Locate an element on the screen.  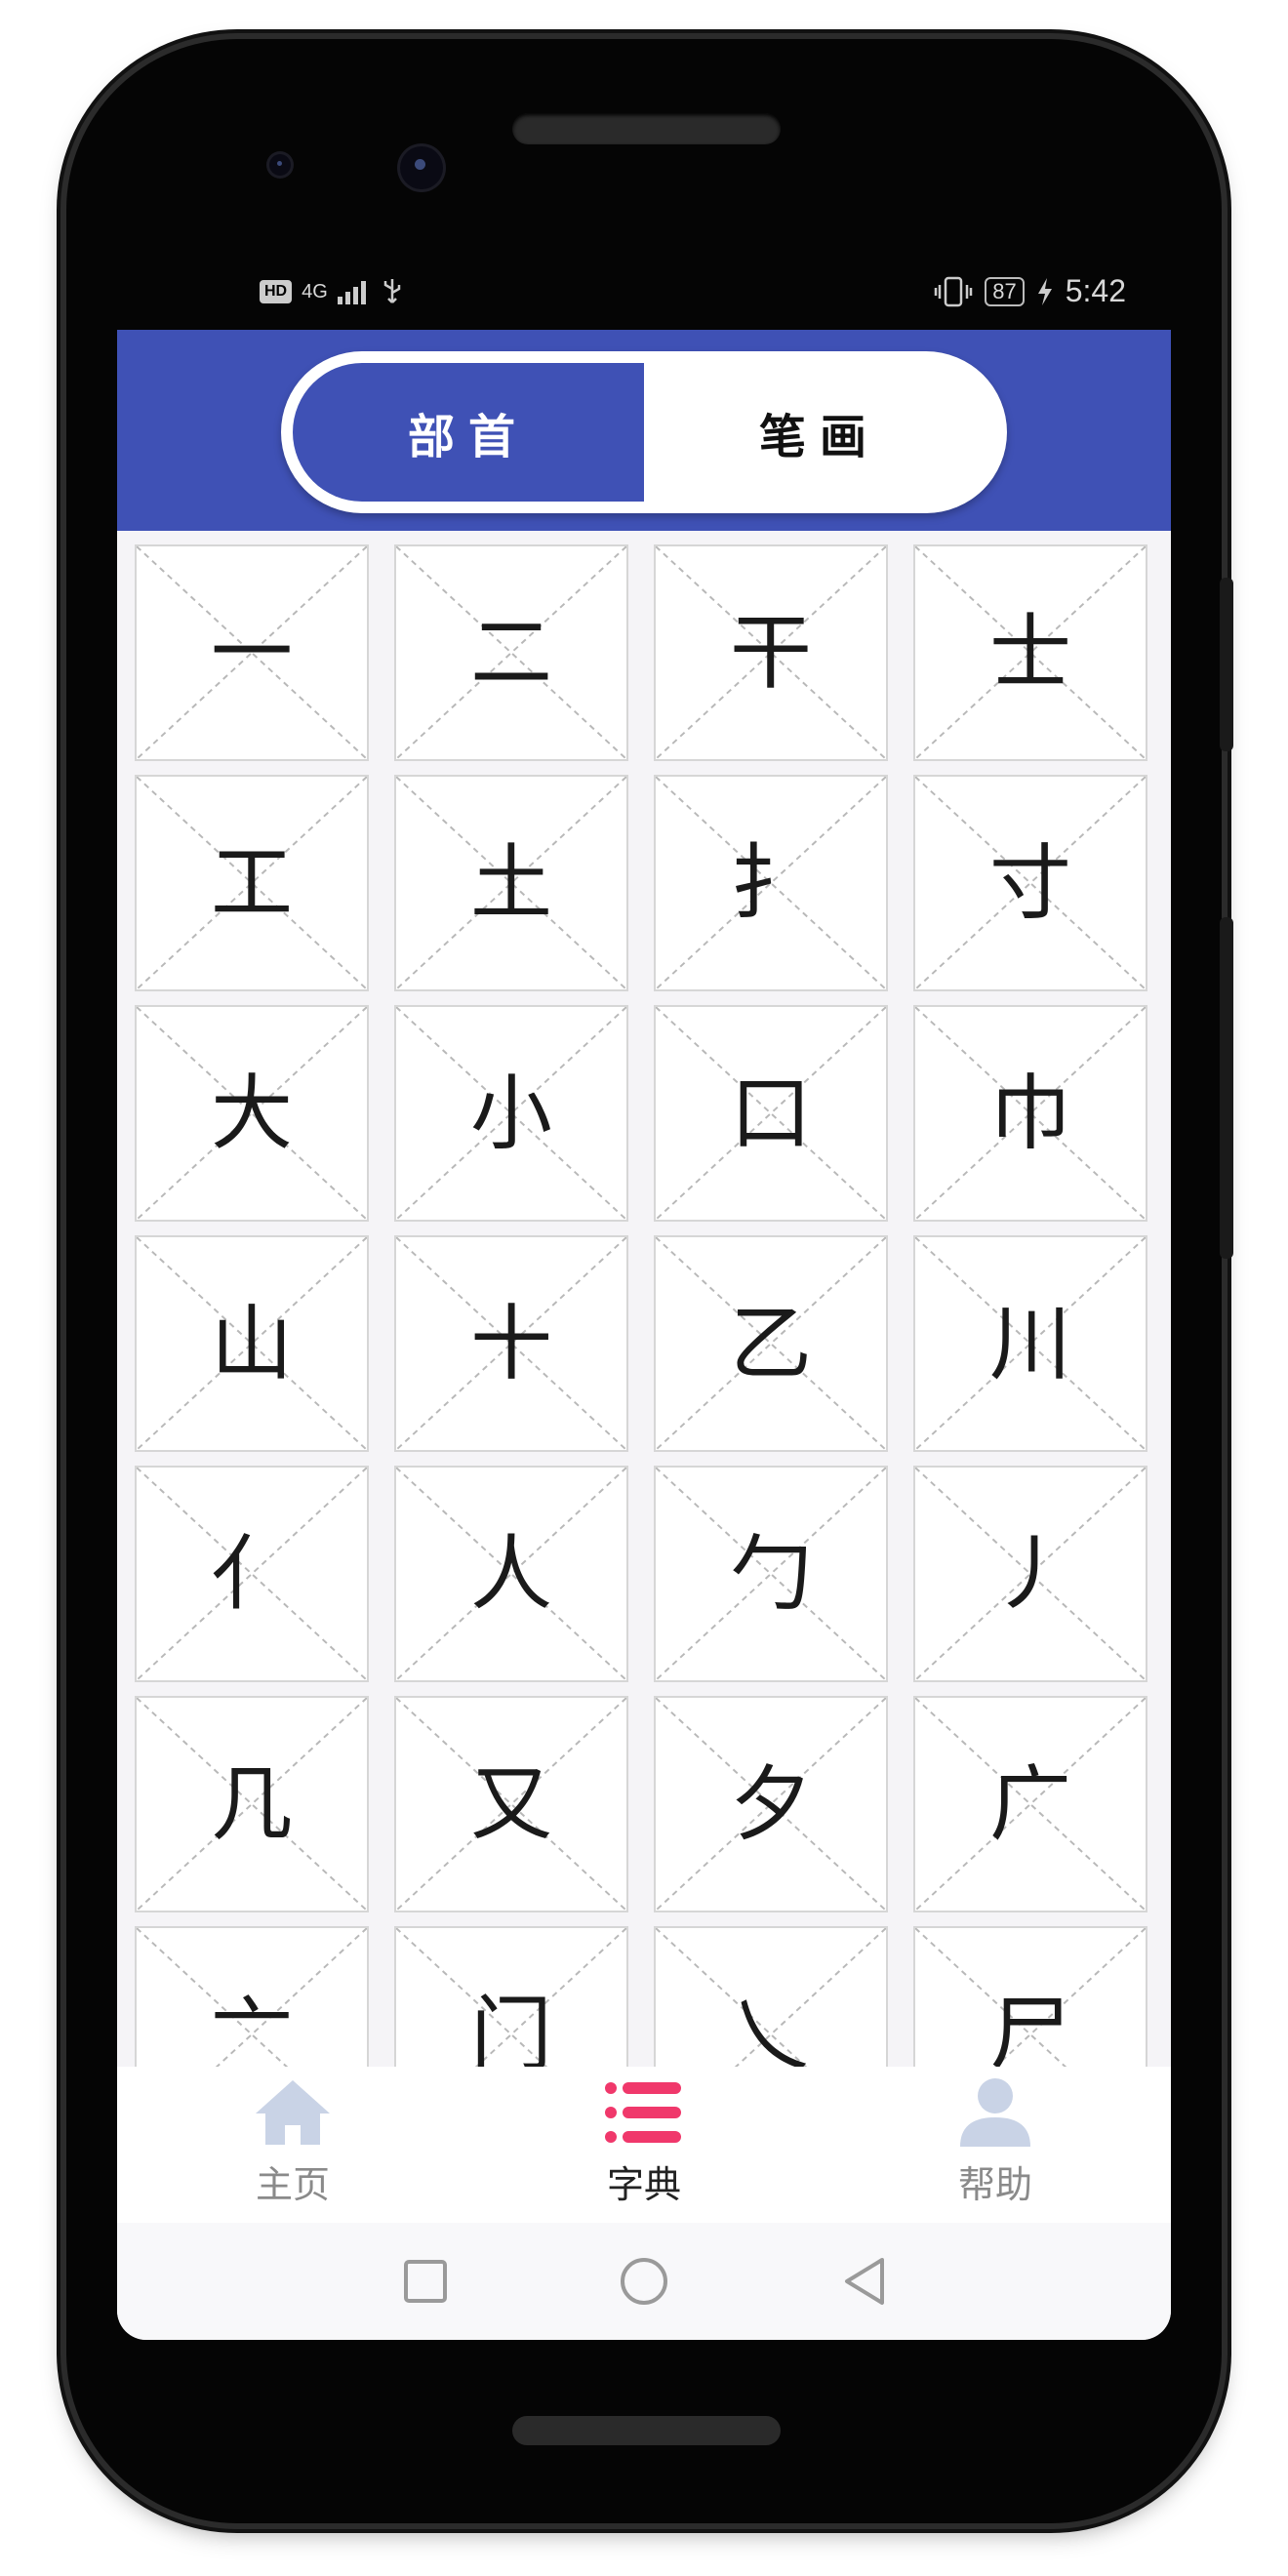
radical-character: 夕 is located at coordinates (770, 1804).